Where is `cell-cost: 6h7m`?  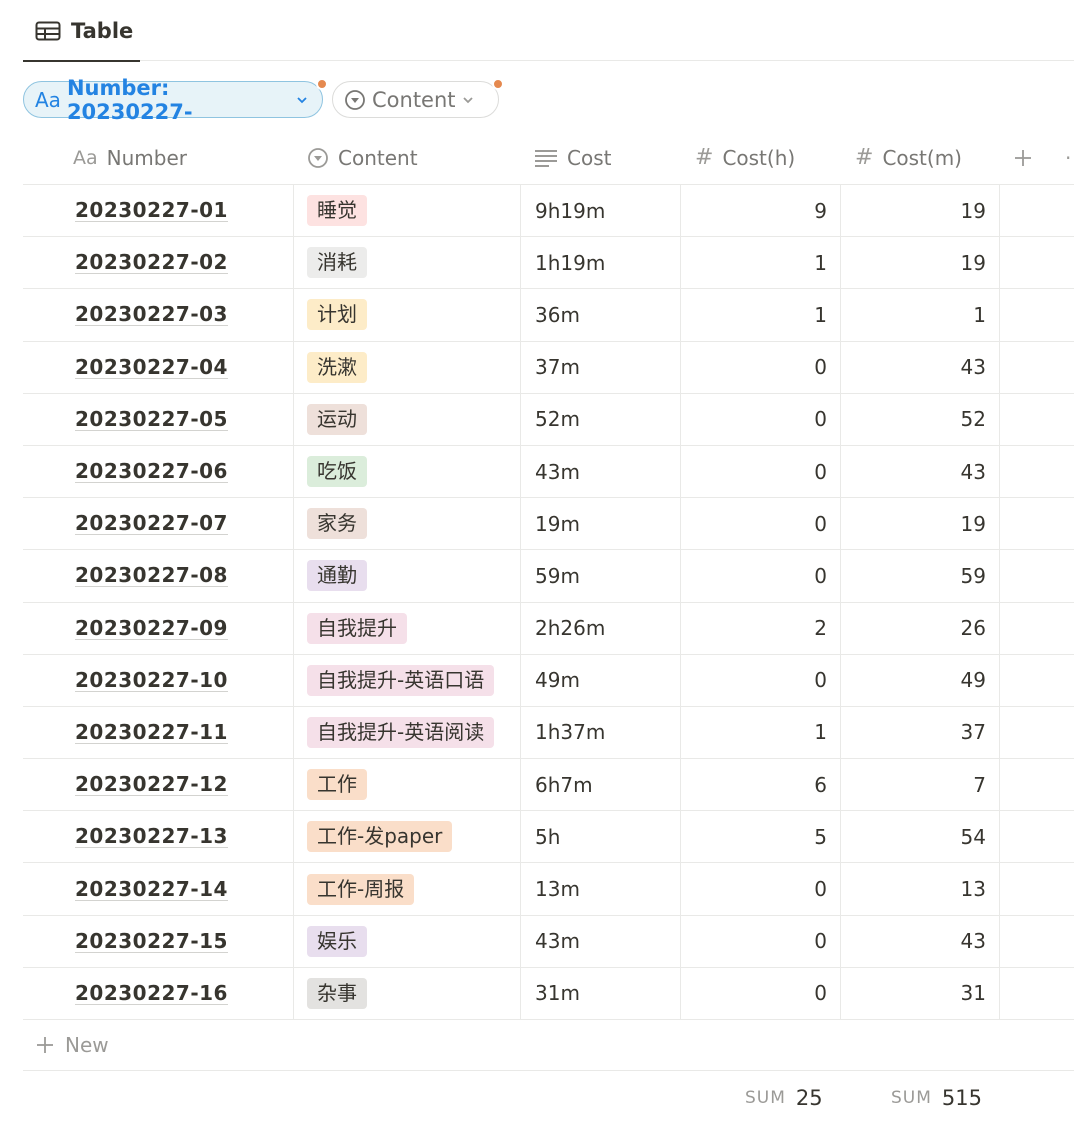 cell-cost: 6h7m is located at coordinates (600, 785).